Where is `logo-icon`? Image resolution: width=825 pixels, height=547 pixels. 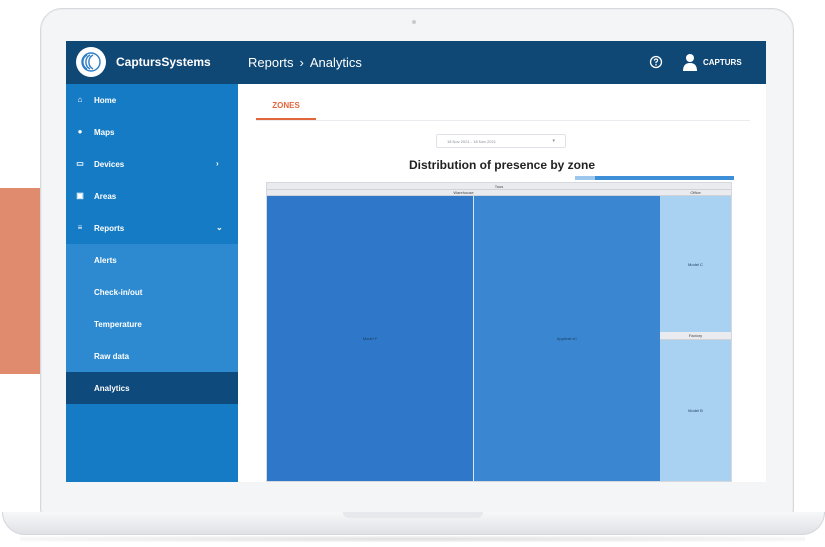 logo-icon is located at coordinates (91, 62).